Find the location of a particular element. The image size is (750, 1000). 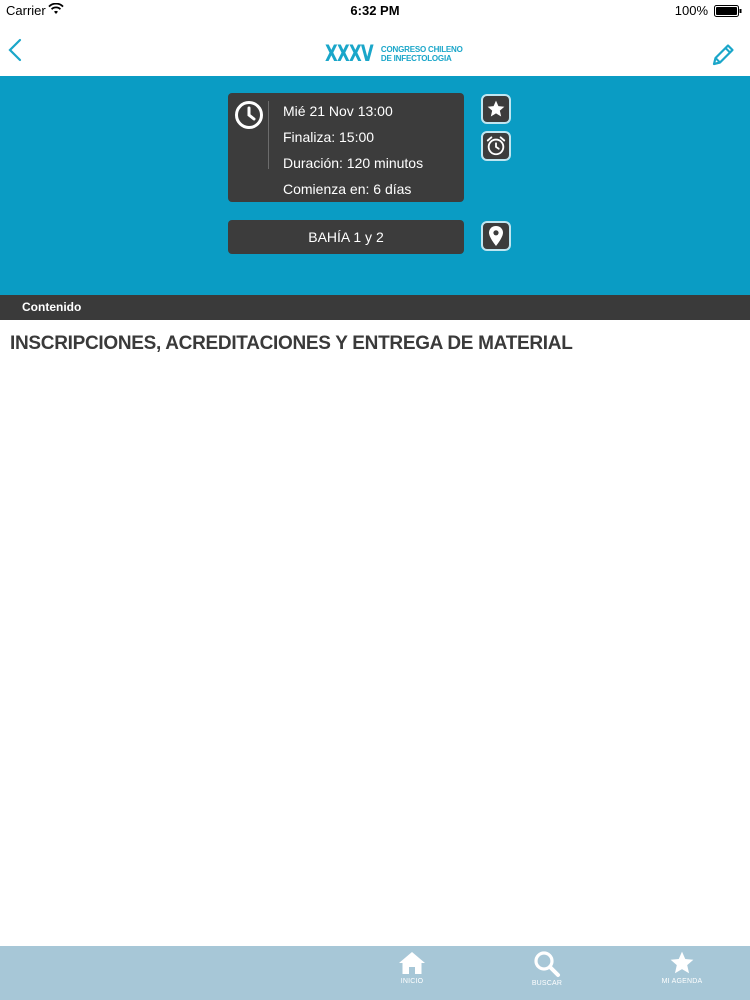

tab-my-agenda-label: MI AGENDA is located at coordinates (682, 981).